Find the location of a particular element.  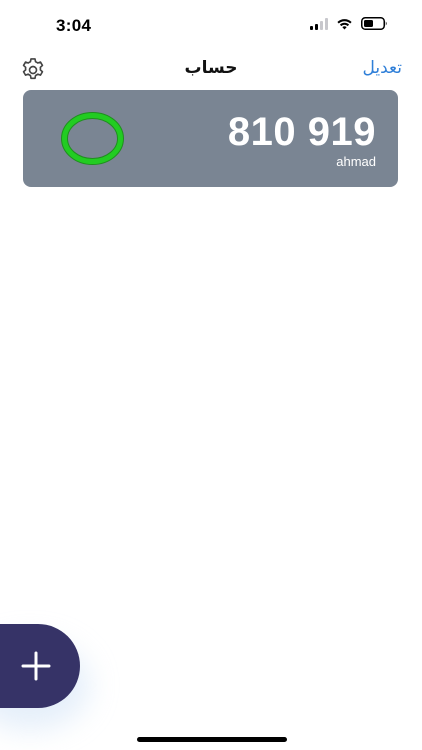

add-account-button is located at coordinates (40, 666).